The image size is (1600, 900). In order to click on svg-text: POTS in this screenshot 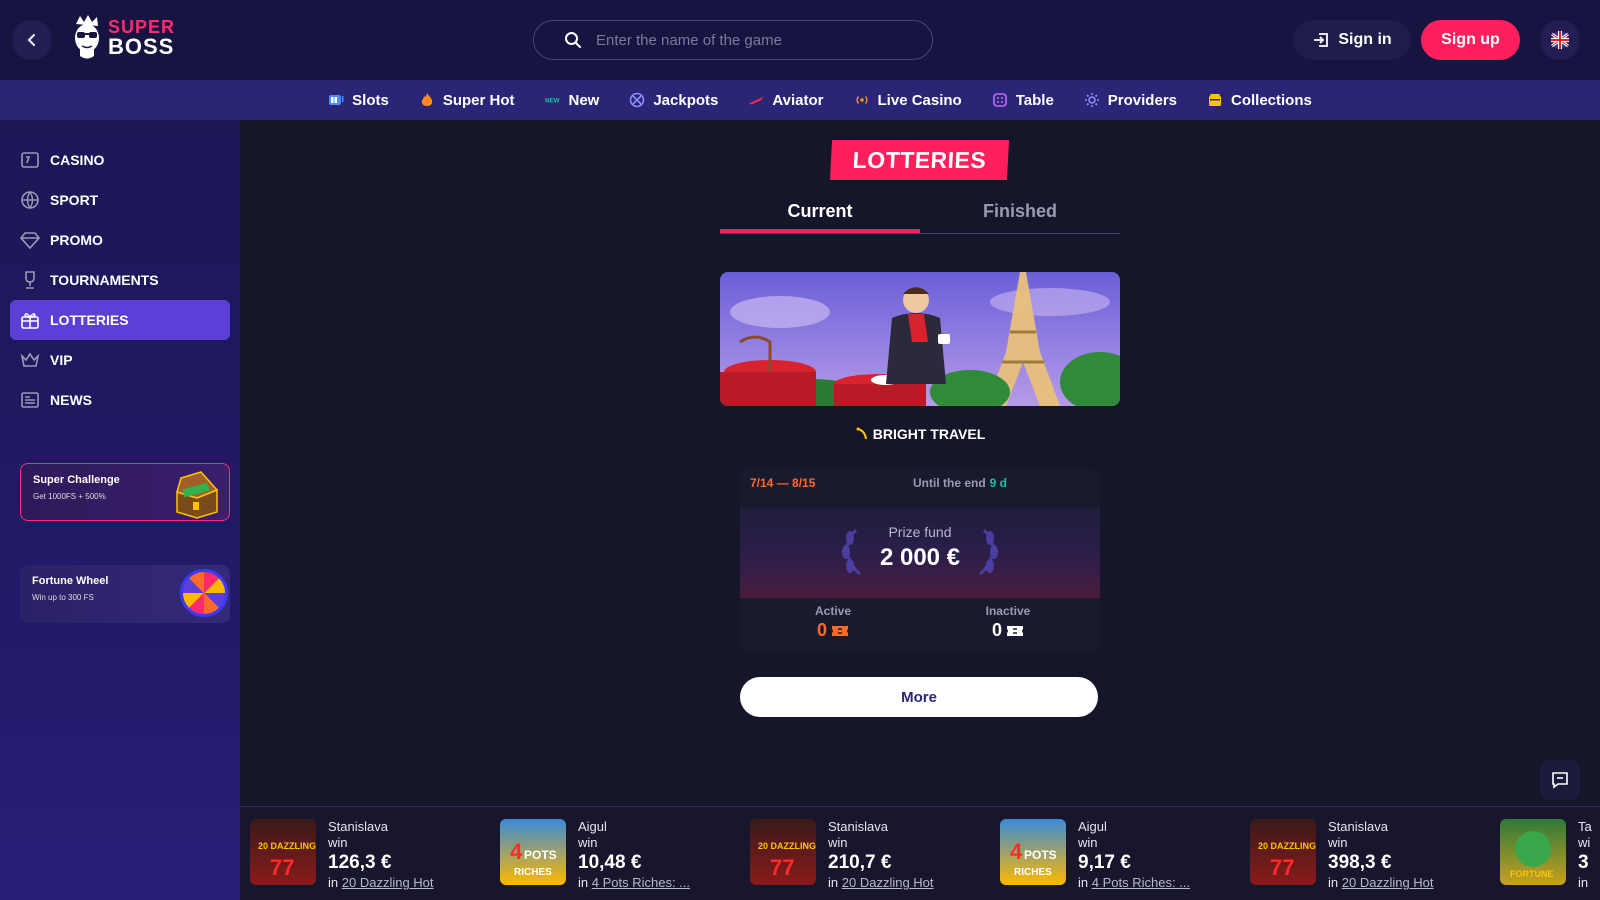, I will do `click(1040, 855)`.